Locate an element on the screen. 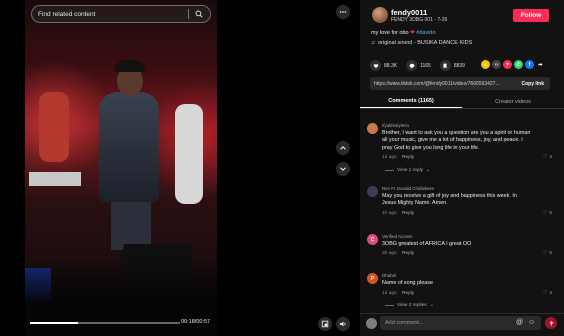  sound-link: ♫ original sound - BUSIKA DANCE KIDS is located at coordinates (421, 43).